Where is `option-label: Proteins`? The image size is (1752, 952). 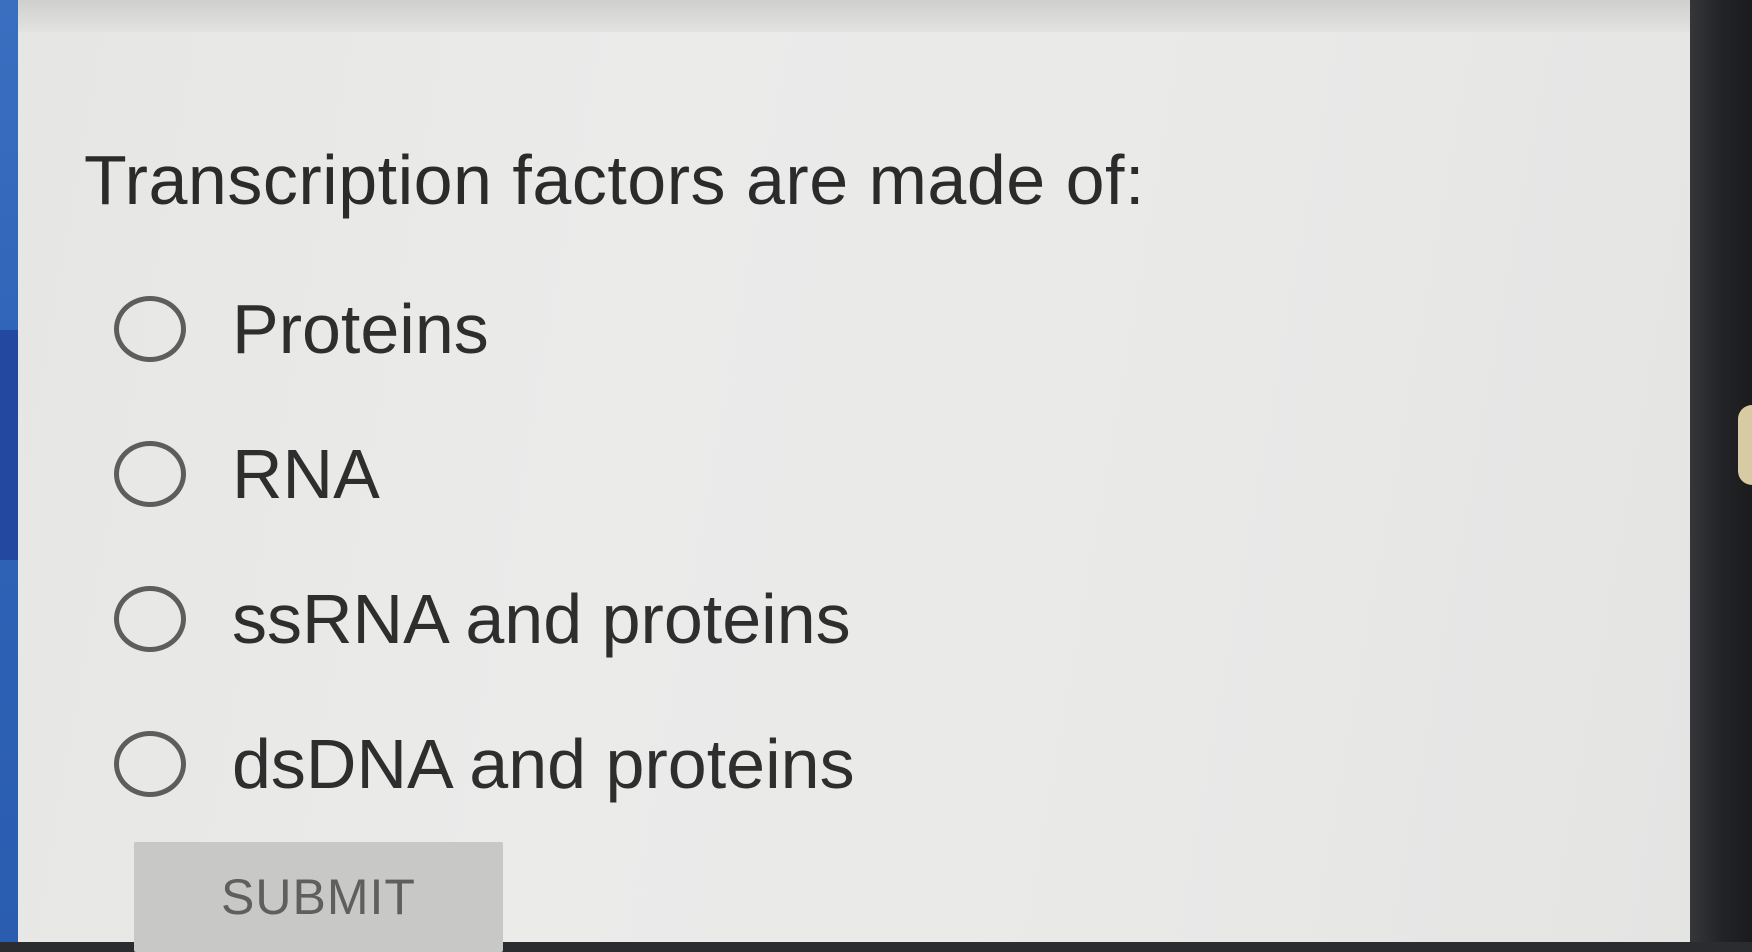 option-label: Proteins is located at coordinates (360, 328).